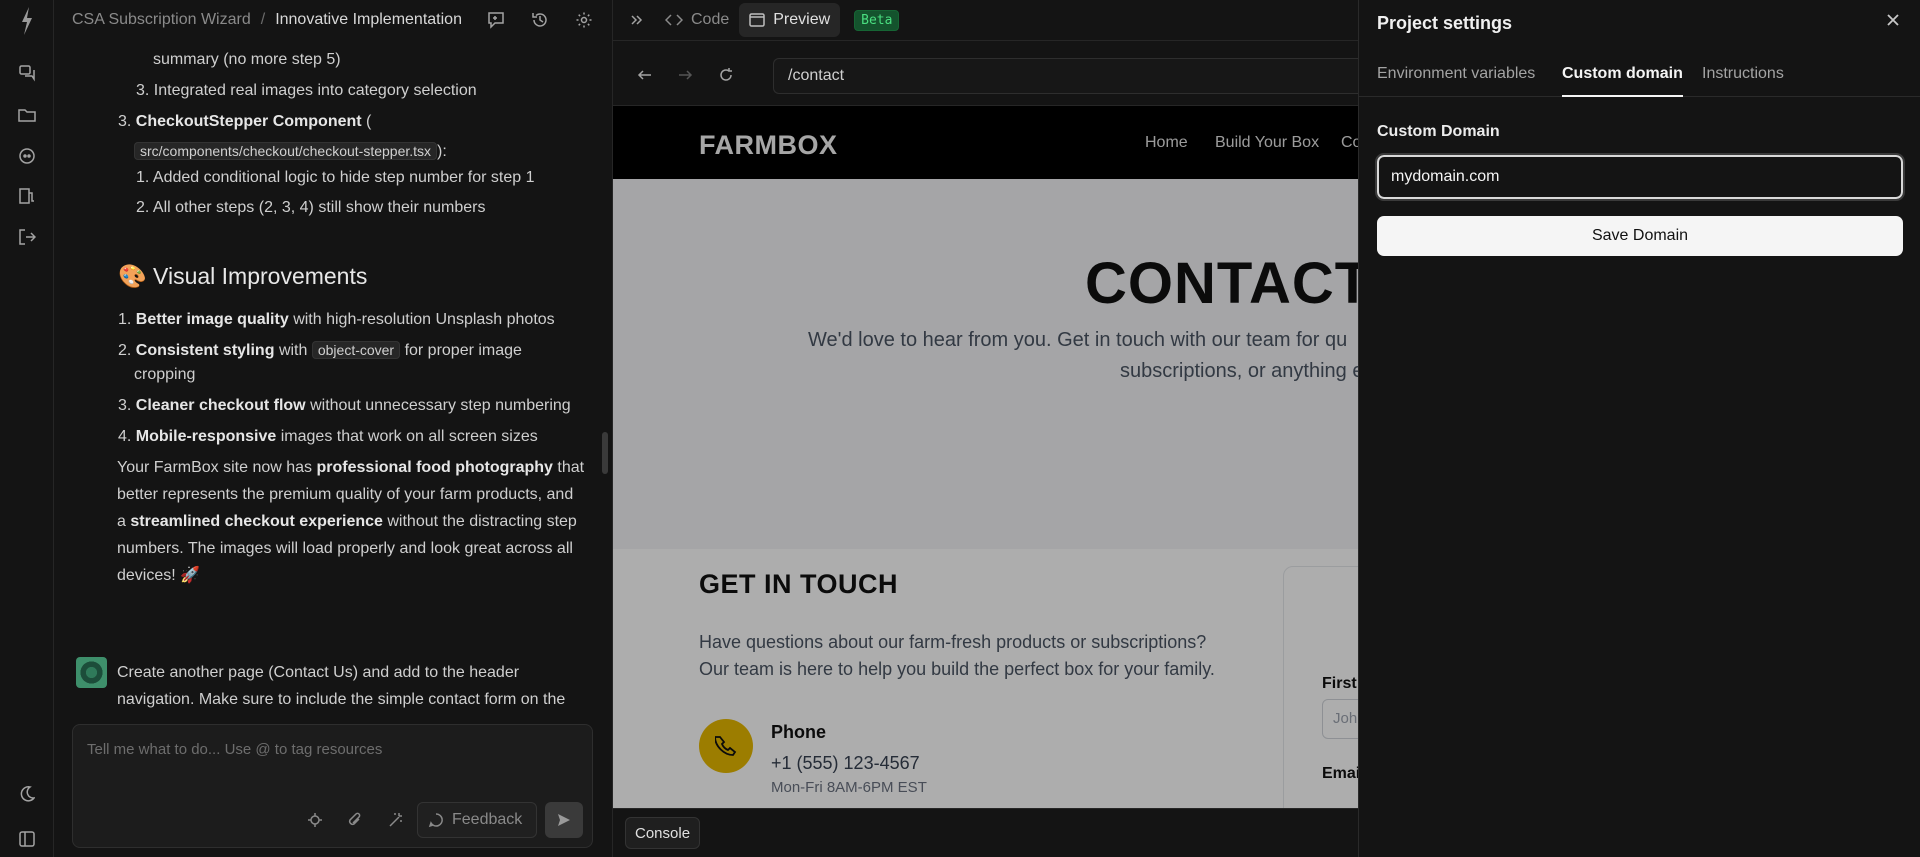  Describe the element at coordinates (482, 521) in the screenshot. I see `text: without the distracting step` at that location.